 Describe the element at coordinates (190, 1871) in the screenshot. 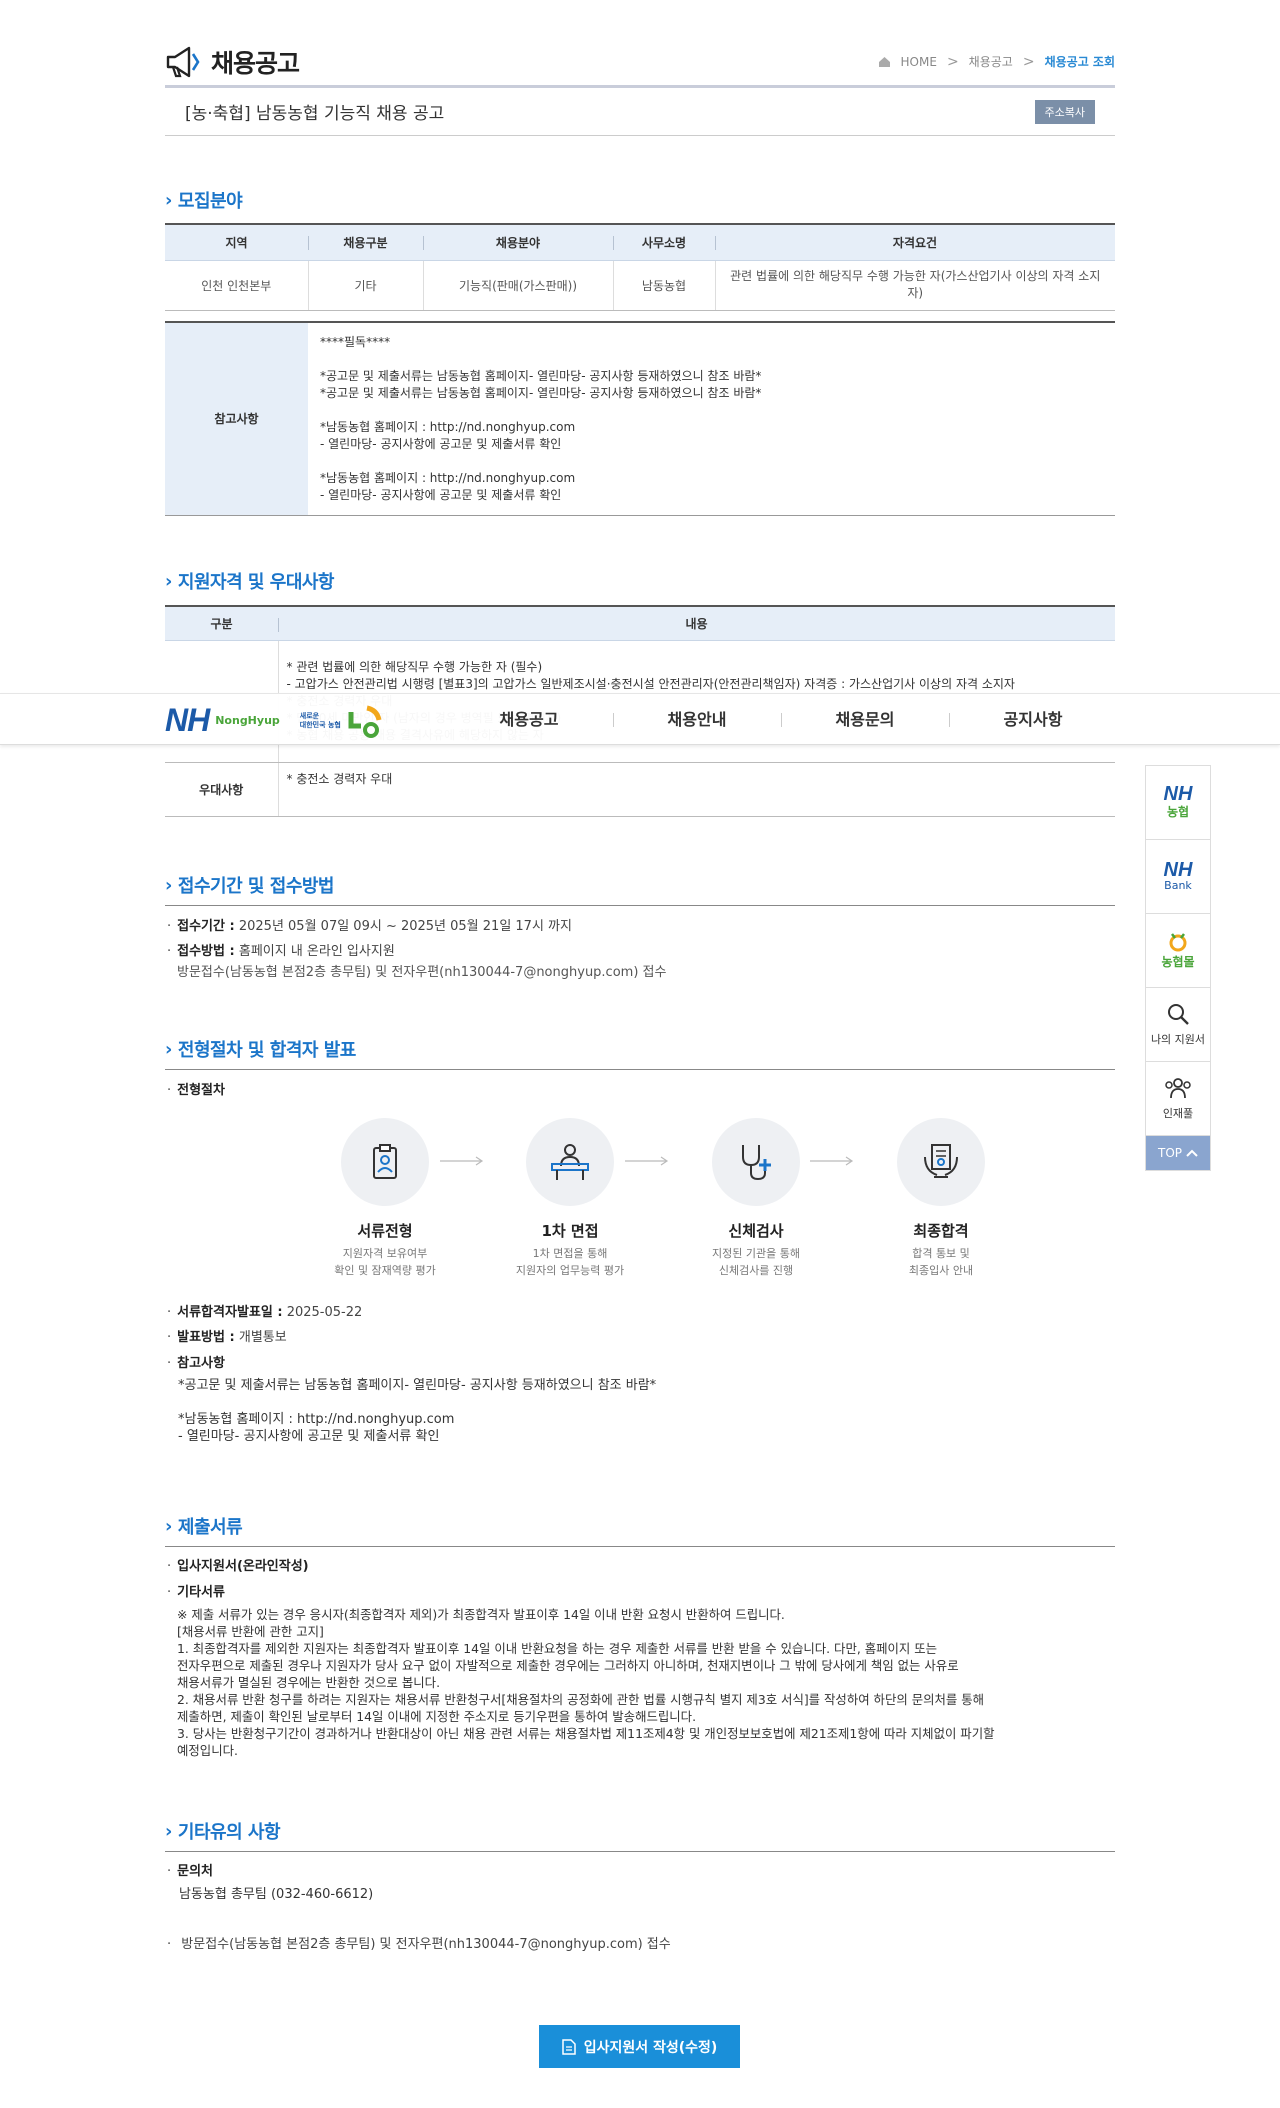

I see `contact-label: · 문의처` at that location.